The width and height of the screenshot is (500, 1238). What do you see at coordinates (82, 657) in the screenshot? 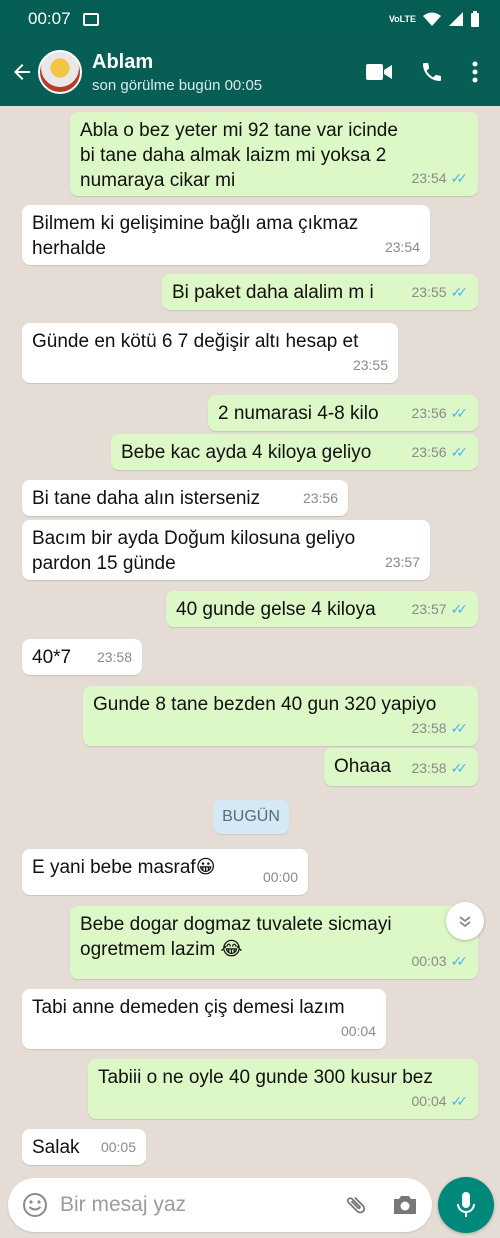
I see `message-bubble-incoming: 40*7 23:58` at bounding box center [82, 657].